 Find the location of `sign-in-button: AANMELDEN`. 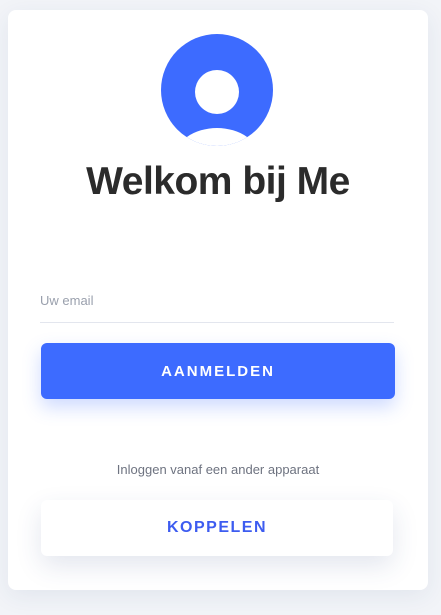

sign-in-button: AANMELDEN is located at coordinates (218, 371).